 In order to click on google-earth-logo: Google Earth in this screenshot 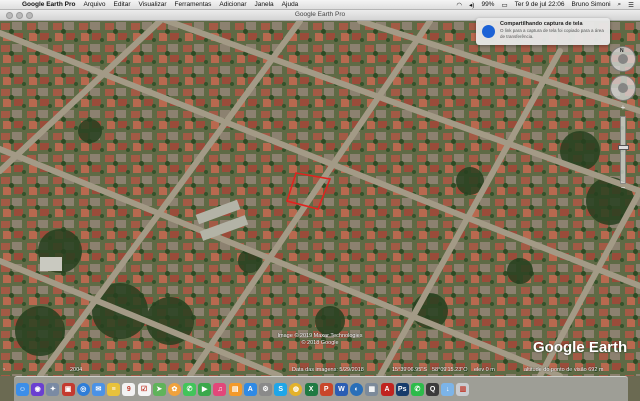, I will do `click(580, 347)`.